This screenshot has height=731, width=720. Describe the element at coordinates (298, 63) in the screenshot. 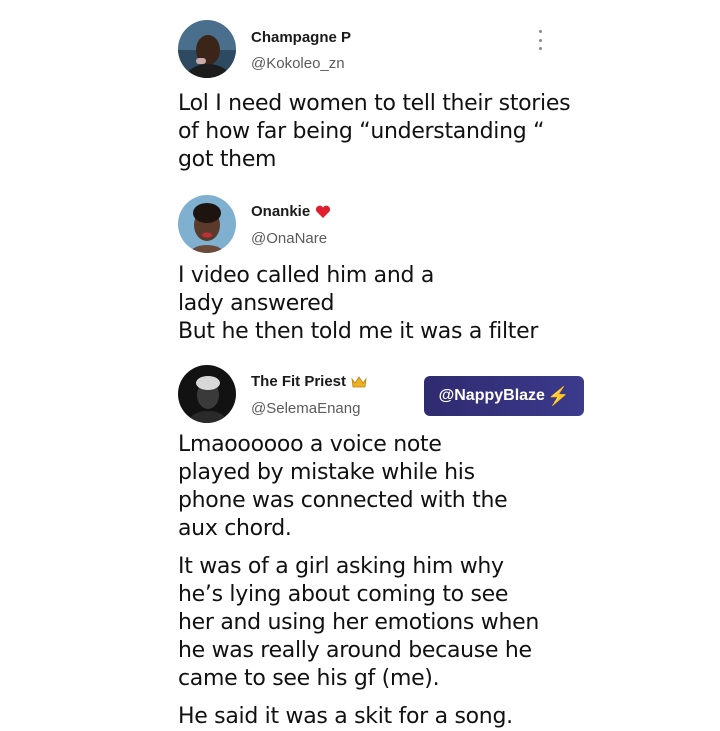

I see `handle: @Kokoleo_zn` at that location.